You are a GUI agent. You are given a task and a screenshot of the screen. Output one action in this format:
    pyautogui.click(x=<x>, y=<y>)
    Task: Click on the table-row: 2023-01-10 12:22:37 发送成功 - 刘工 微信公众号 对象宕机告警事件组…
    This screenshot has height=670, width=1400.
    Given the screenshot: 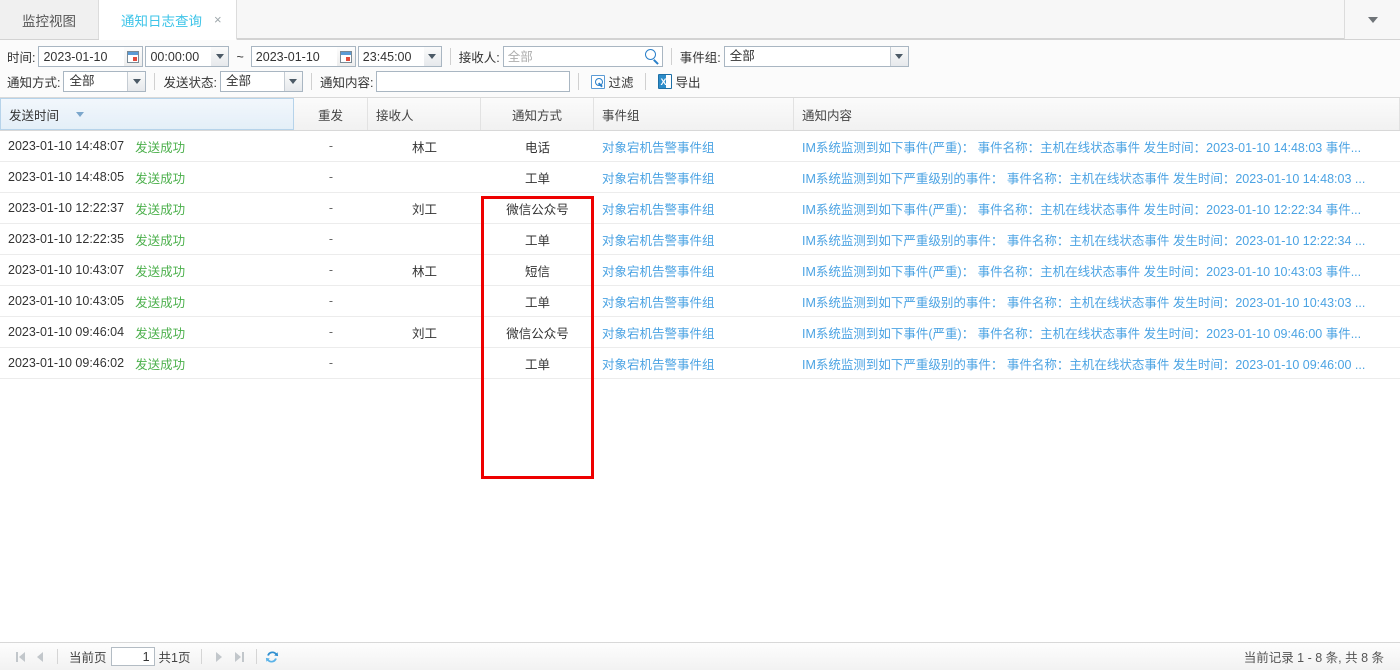 What is the action you would take?
    pyautogui.click(x=700, y=208)
    